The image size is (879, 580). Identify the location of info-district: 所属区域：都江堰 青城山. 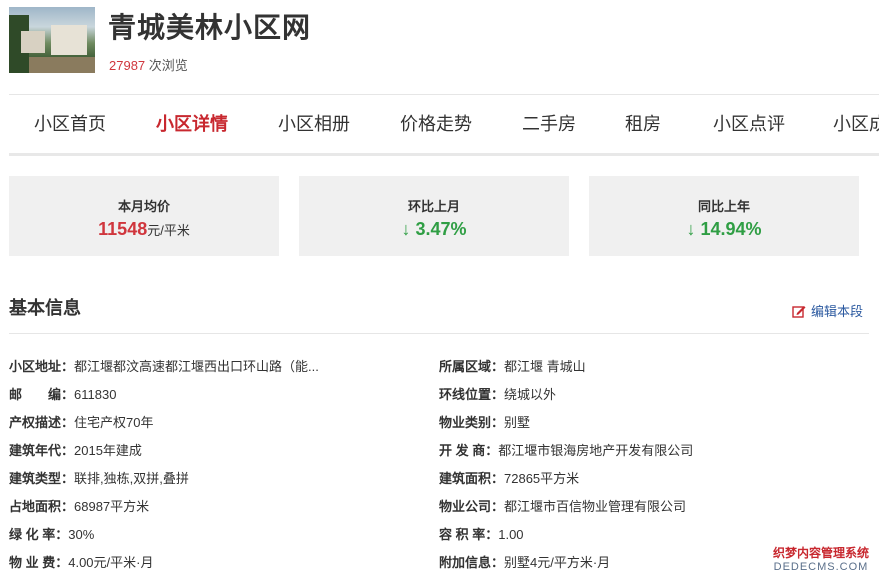
(512, 366).